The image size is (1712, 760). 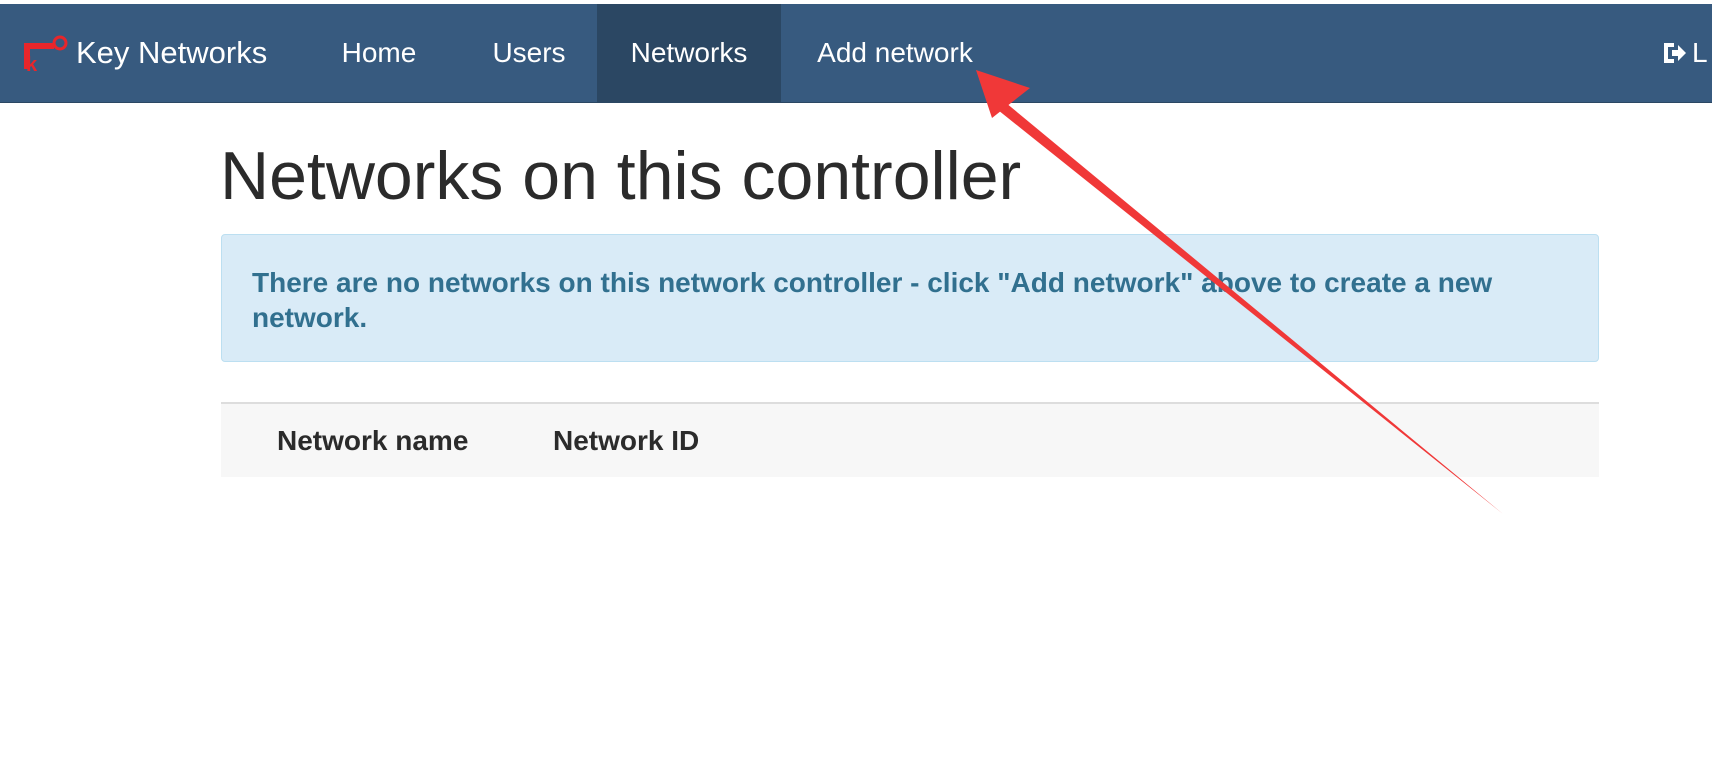 What do you see at coordinates (32, 63) in the screenshot?
I see `svg-text: k` at bounding box center [32, 63].